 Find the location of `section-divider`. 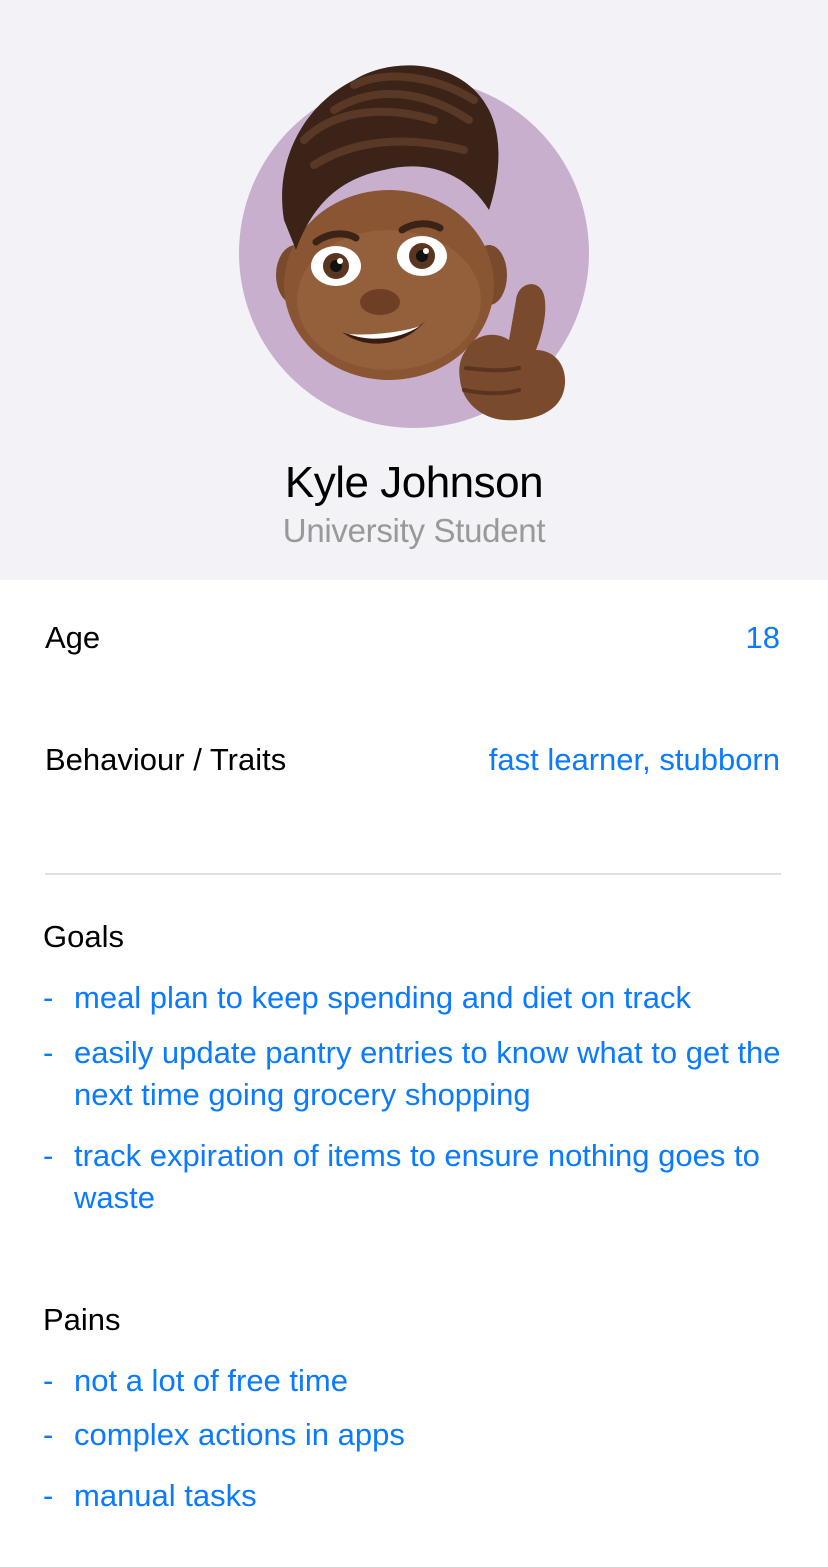

section-divider is located at coordinates (413, 874).